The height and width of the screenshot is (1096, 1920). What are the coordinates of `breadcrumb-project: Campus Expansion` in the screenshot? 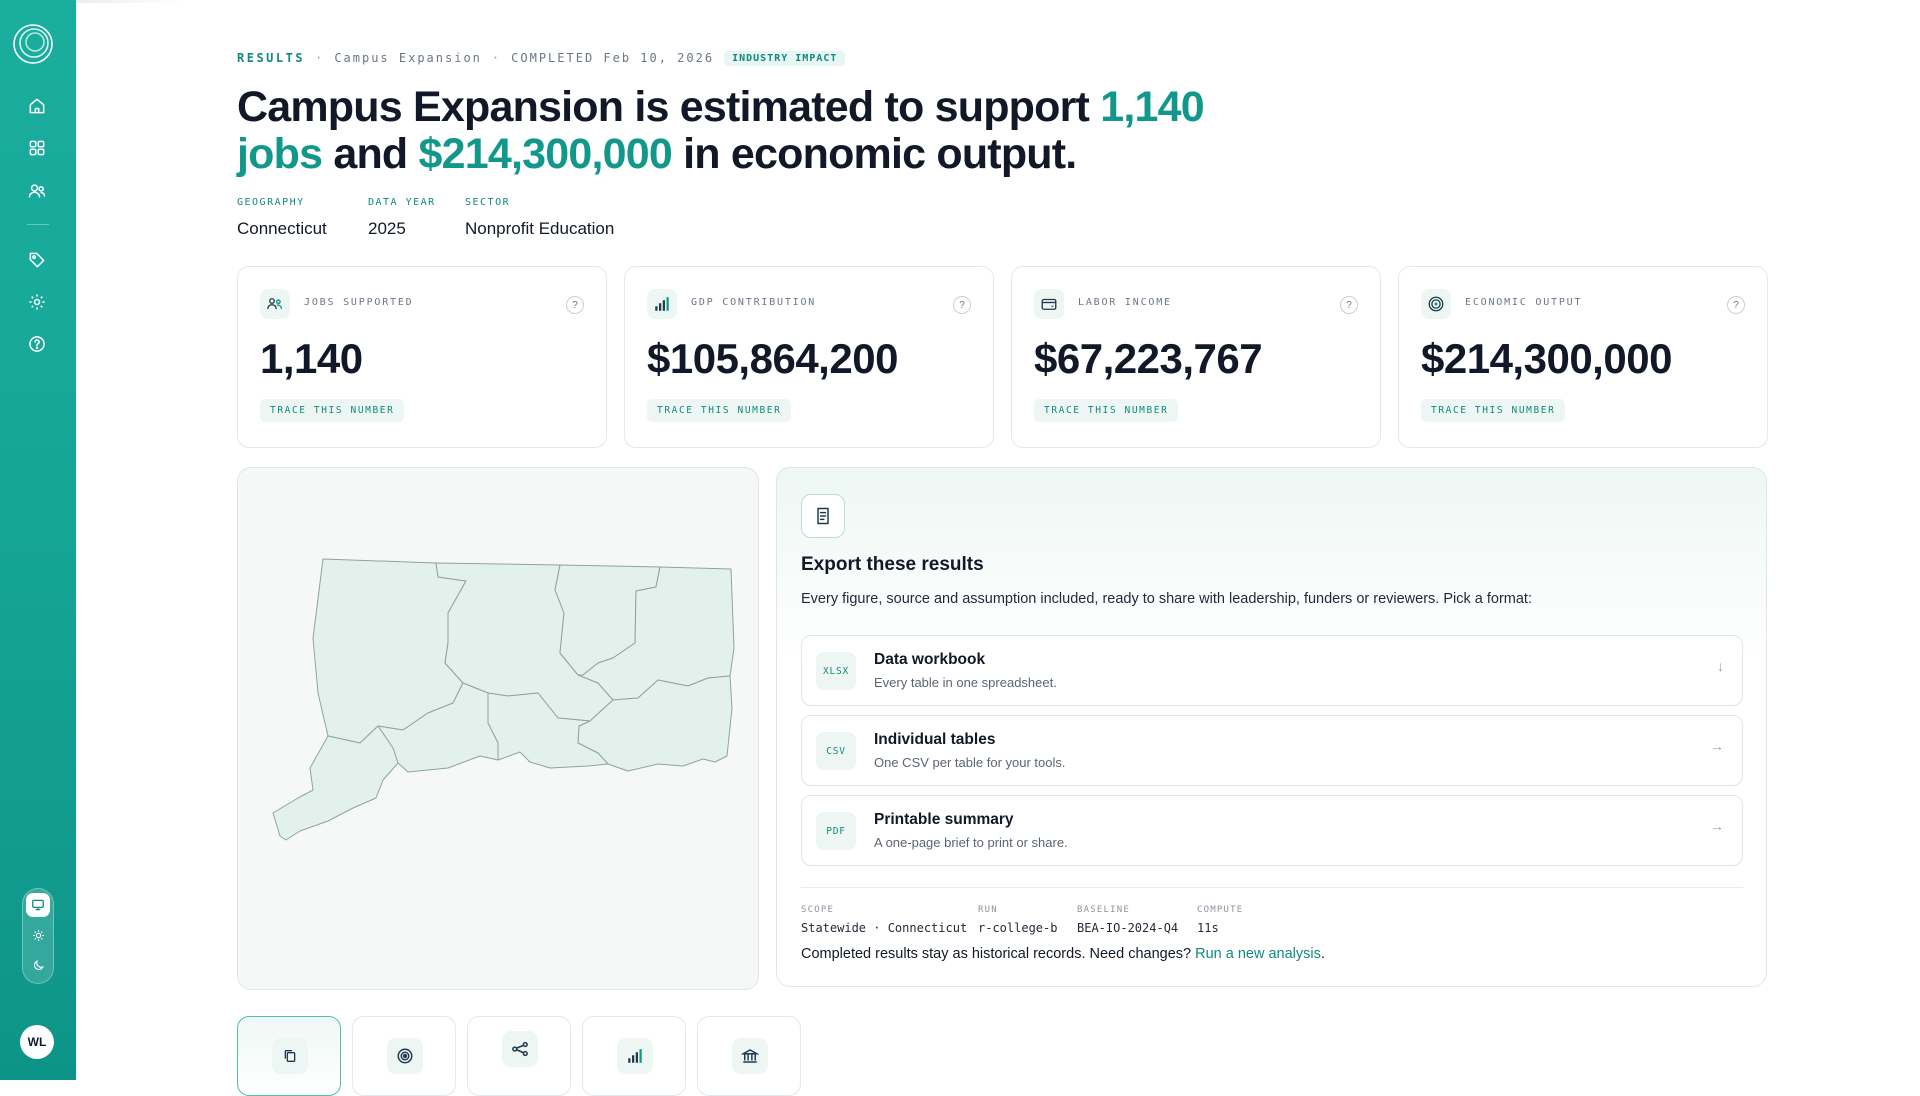 It's located at (408, 58).